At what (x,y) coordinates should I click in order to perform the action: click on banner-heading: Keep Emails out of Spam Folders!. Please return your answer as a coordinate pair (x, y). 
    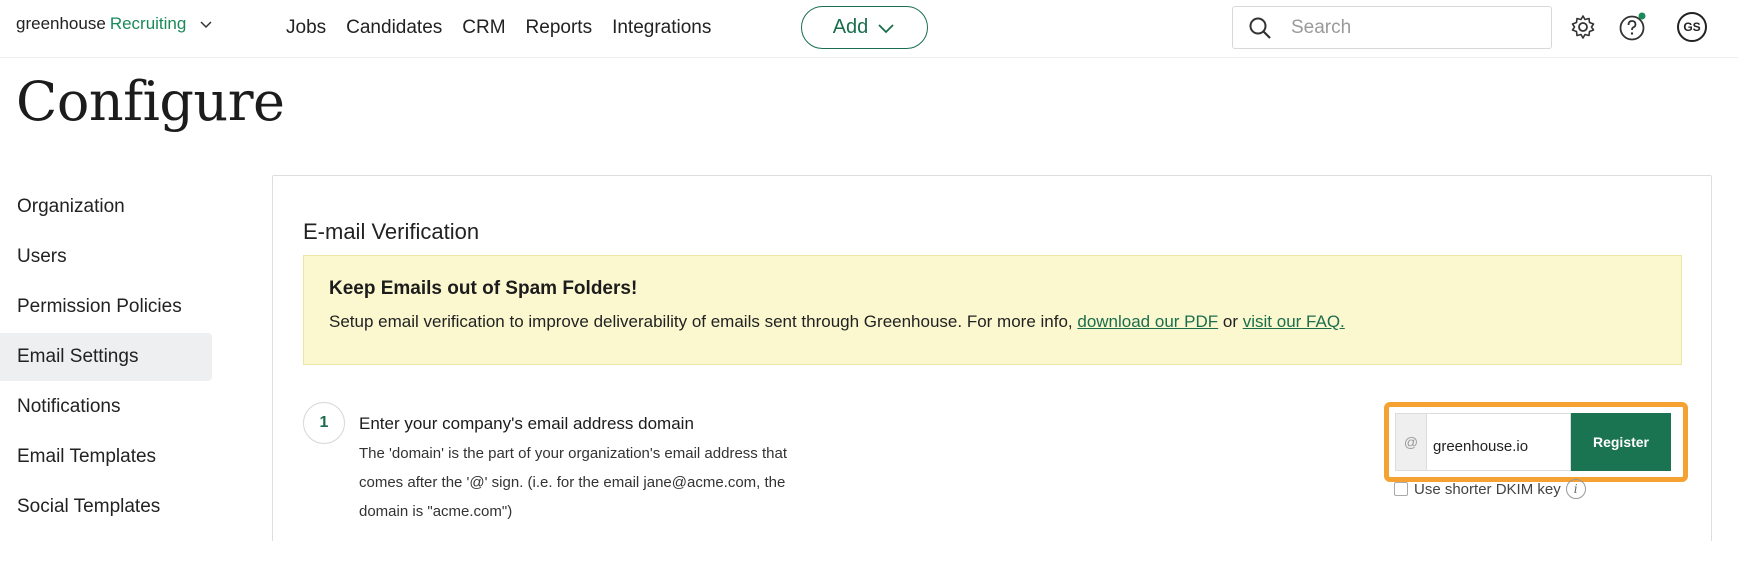
    Looking at the image, I should click on (483, 288).